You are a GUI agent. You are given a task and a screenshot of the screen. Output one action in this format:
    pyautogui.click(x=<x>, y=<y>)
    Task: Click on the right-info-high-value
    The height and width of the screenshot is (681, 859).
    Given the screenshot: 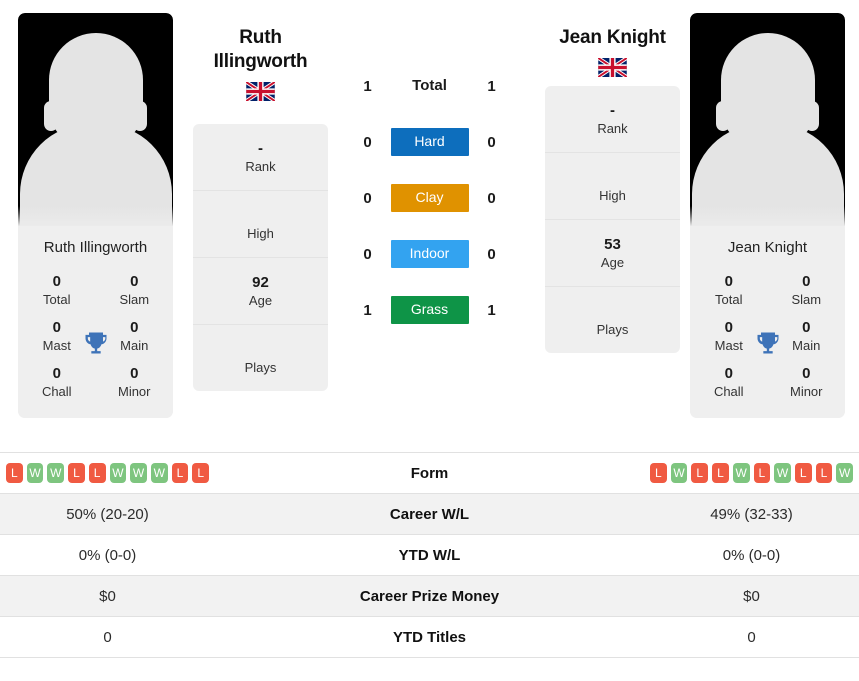 What is the action you would take?
    pyautogui.click(x=612, y=177)
    